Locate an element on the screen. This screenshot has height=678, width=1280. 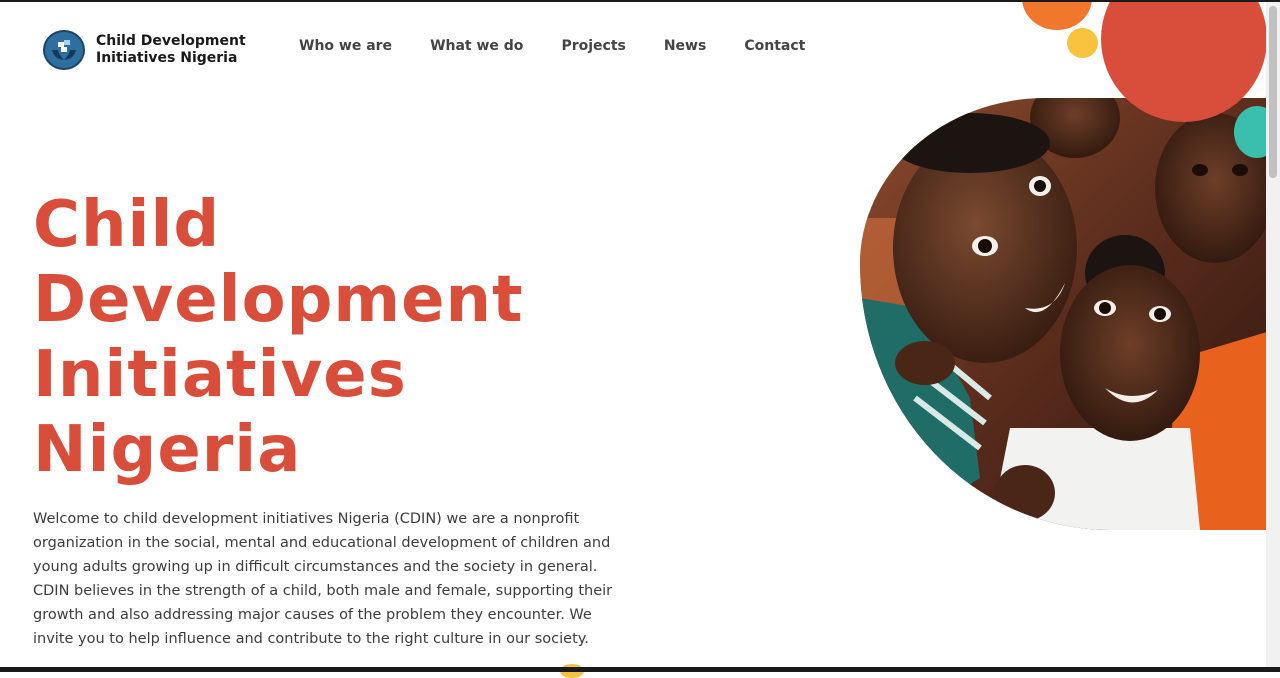
site-logo: Child Development Initiatives Nigeria is located at coordinates (144, 50).